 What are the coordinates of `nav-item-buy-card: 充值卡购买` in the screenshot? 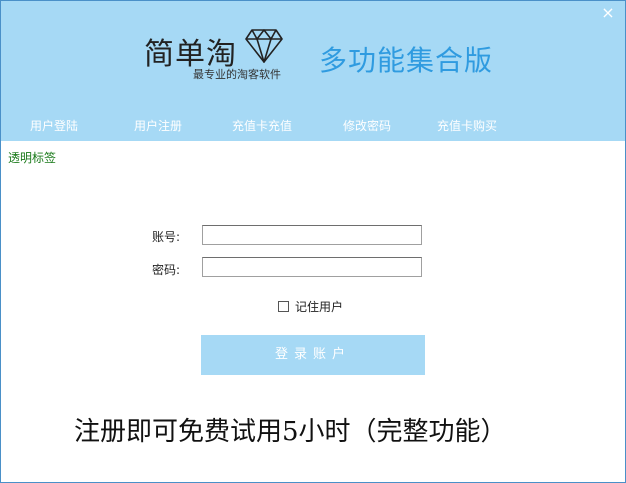 It's located at (467, 126).